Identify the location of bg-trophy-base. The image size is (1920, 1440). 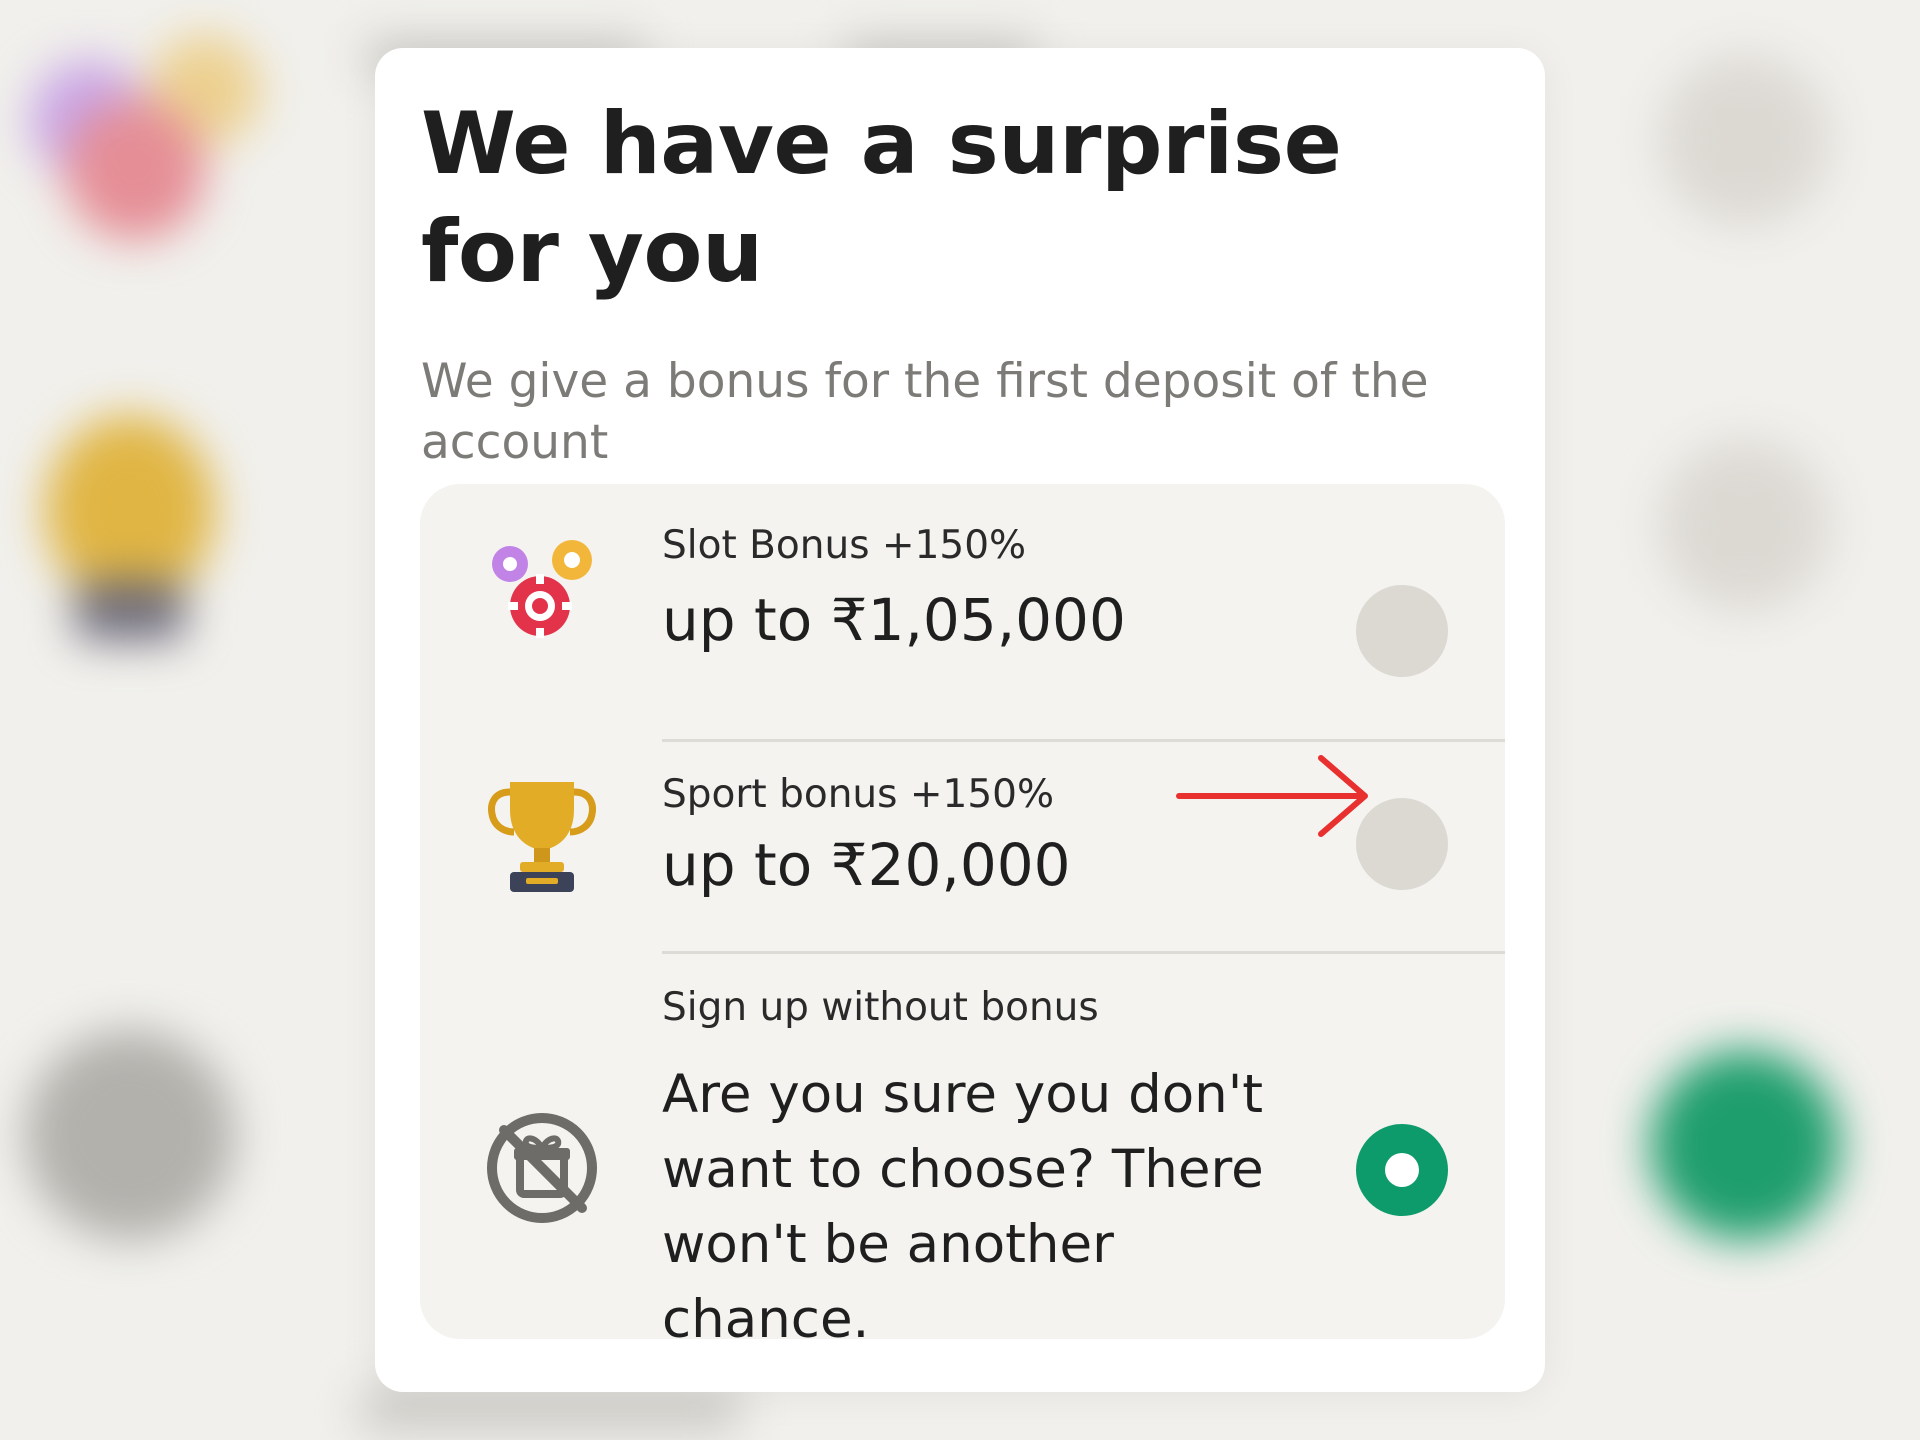
(130, 610).